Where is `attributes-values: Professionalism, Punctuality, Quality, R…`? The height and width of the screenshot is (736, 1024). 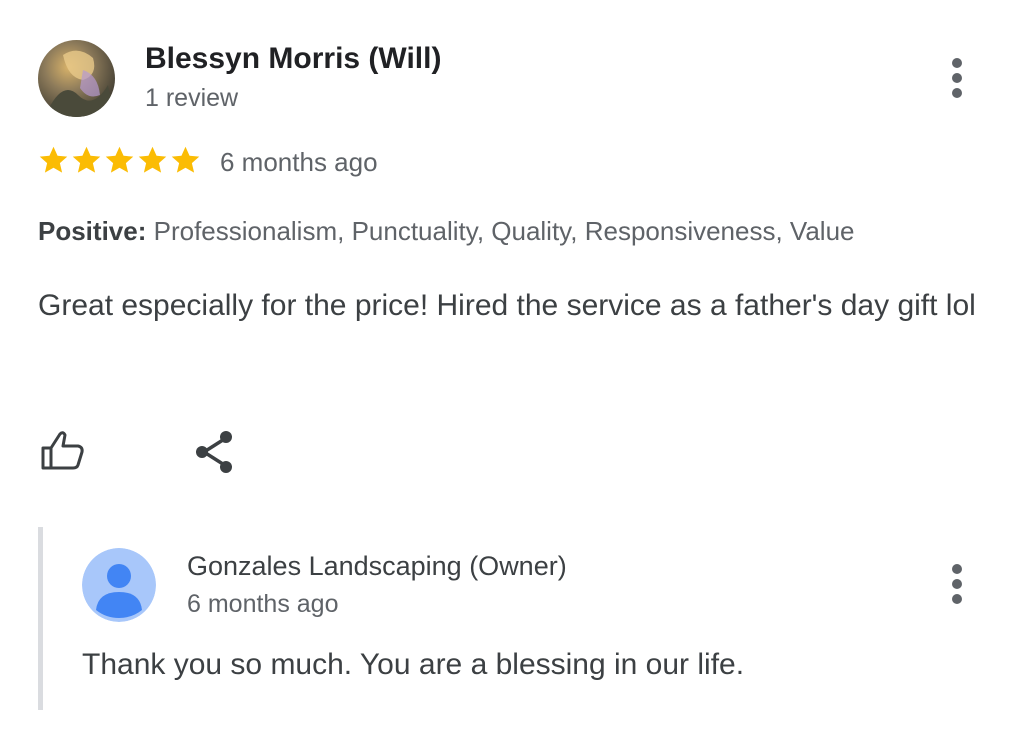
attributes-values: Professionalism, Punctuality, Quality, R… is located at coordinates (504, 231).